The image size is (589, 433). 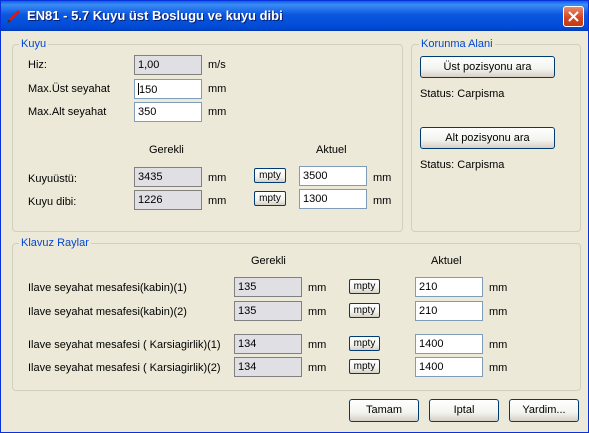 I want to click on kuyuustu-aktuel-input: 3500, so click(x=333, y=176).